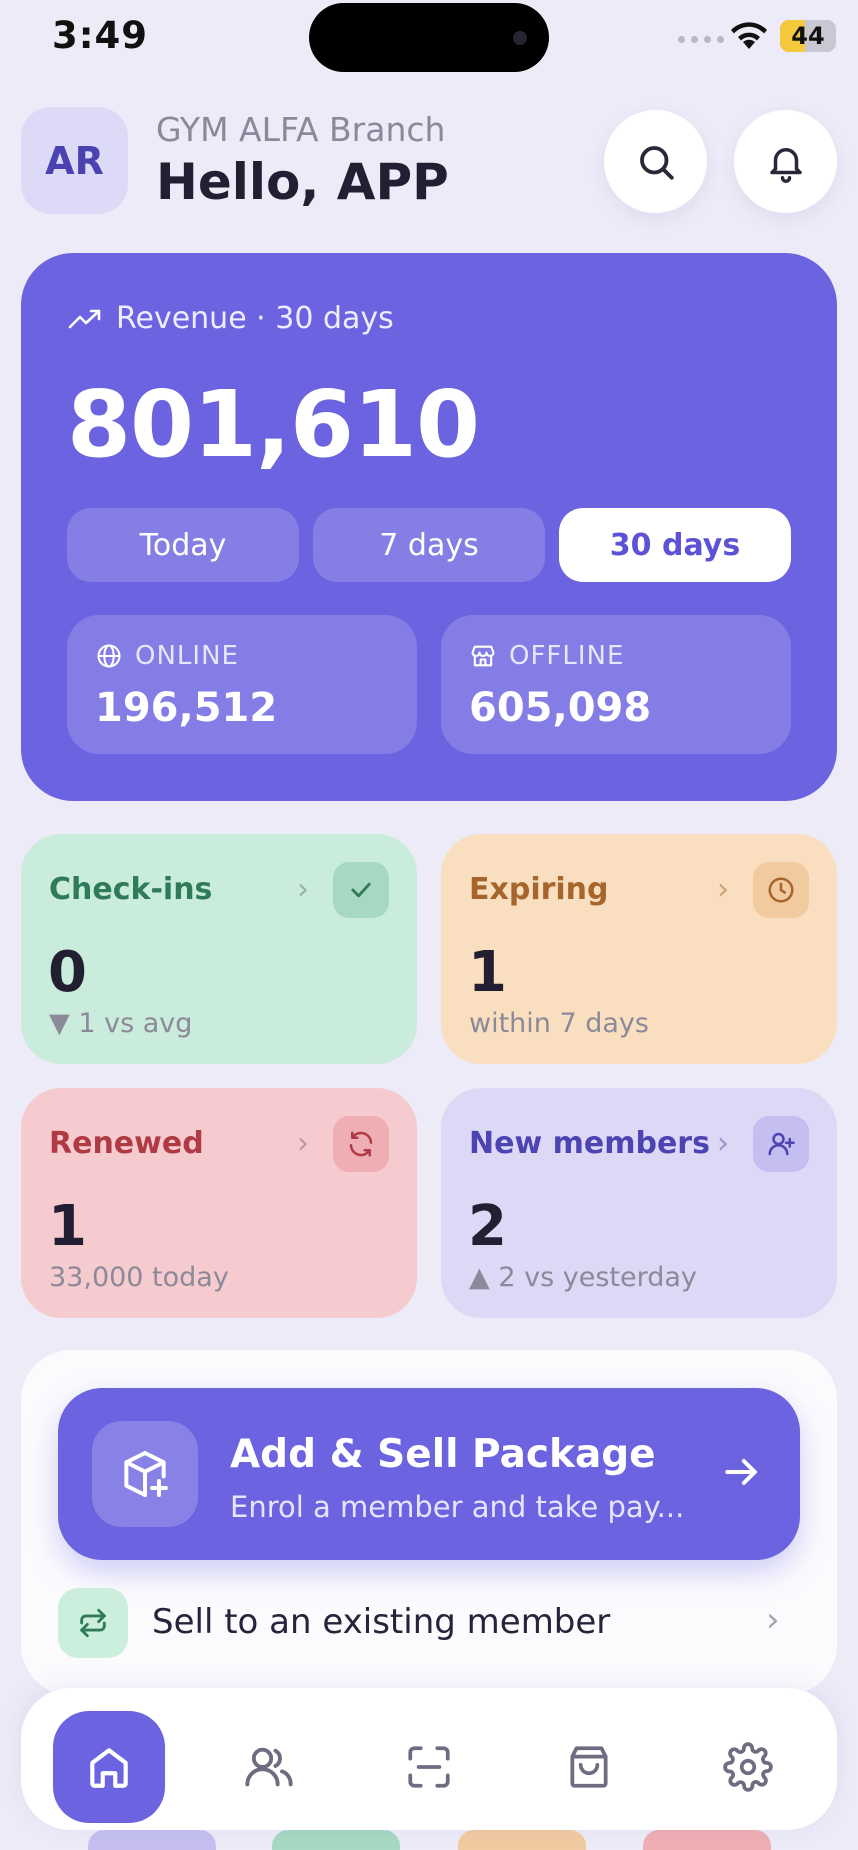  I want to click on online-value: 196,512, so click(186, 708).